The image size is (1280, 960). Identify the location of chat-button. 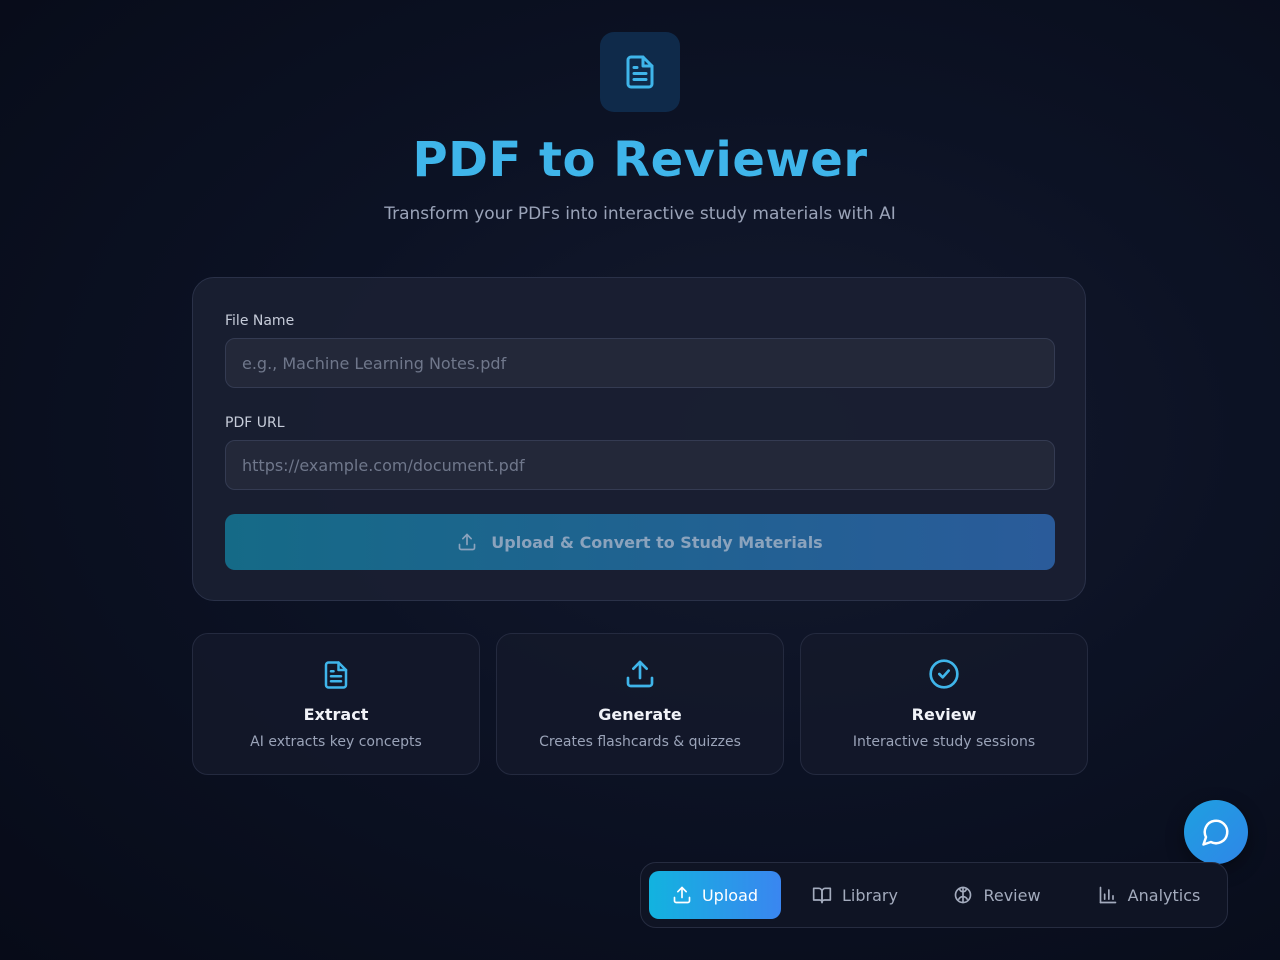
(1216, 832).